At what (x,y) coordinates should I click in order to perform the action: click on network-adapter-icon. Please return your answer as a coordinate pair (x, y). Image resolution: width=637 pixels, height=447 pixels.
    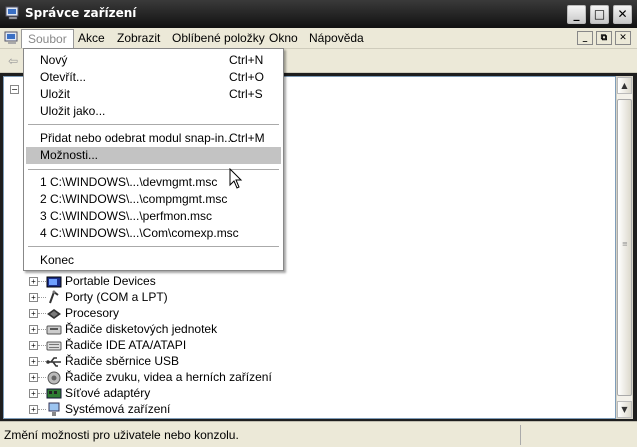
    Looking at the image, I should click on (54, 393).